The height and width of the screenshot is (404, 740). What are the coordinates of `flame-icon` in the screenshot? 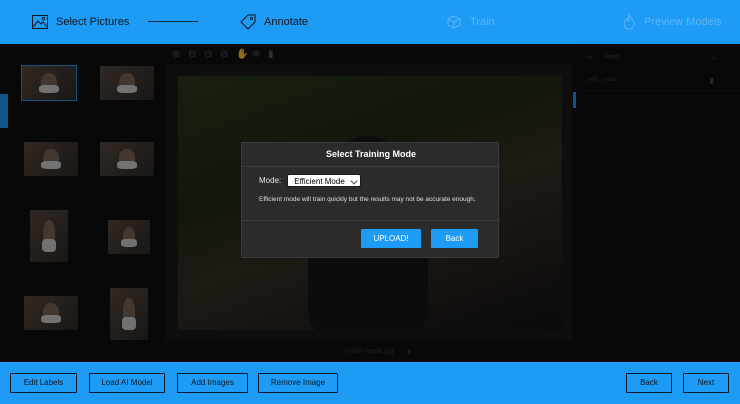 It's located at (629, 22).